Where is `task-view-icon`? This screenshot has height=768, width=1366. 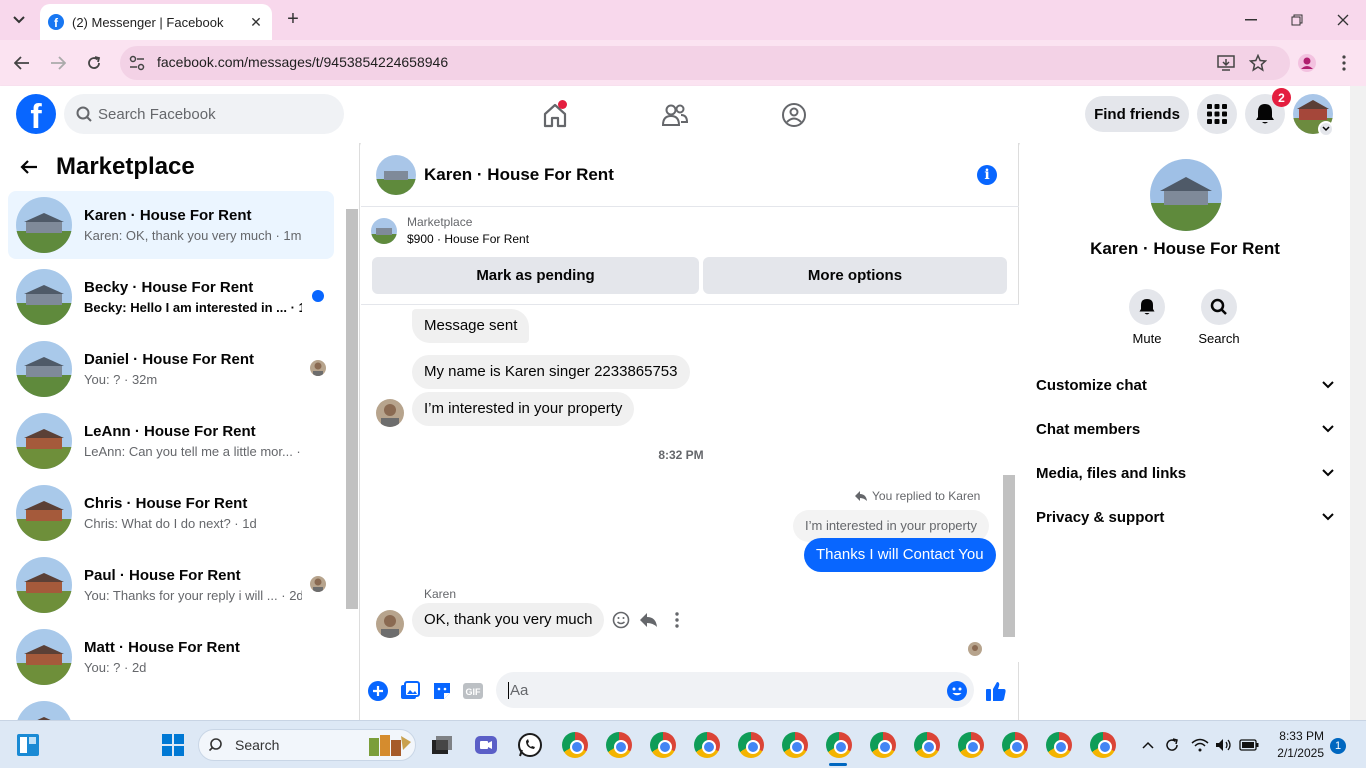 task-view-icon is located at coordinates (441, 745).